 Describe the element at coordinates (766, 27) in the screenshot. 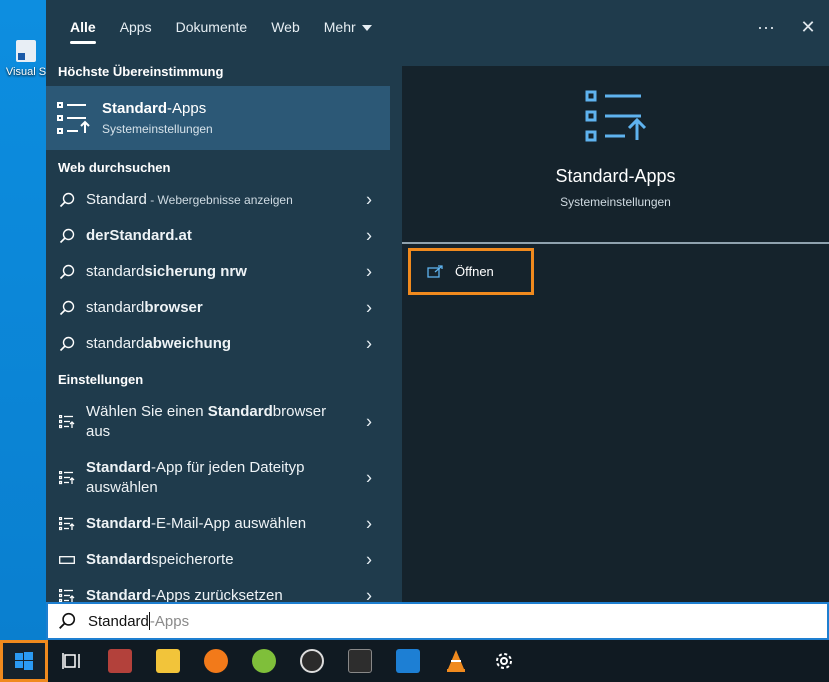

I see `more-options-button: ···` at that location.